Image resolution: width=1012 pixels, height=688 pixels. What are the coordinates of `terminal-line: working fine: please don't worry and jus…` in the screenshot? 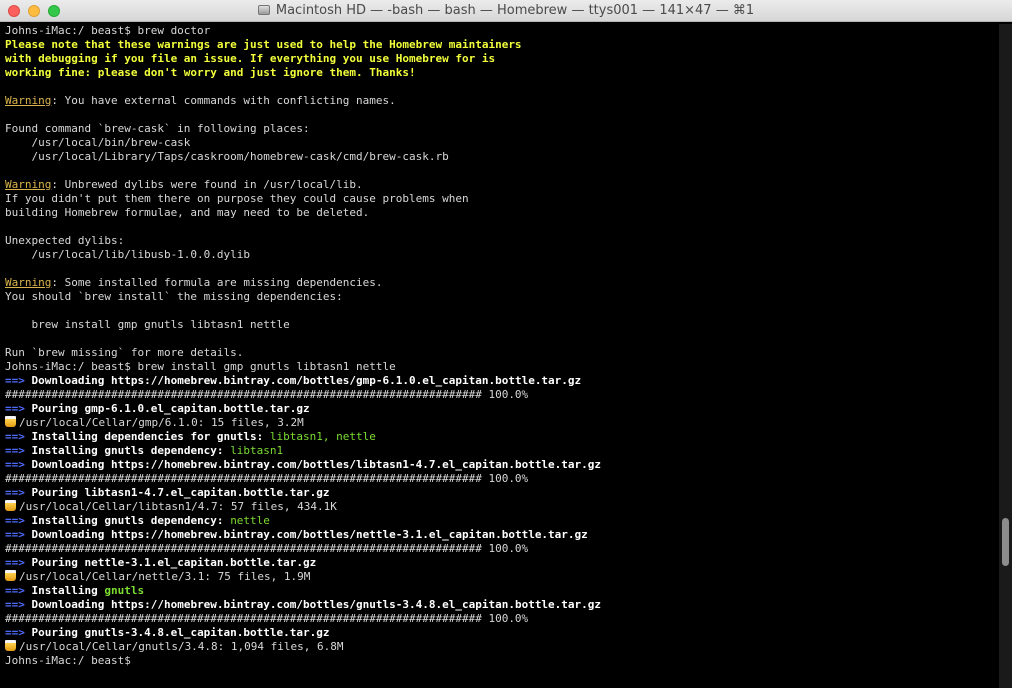 It's located at (499, 73).